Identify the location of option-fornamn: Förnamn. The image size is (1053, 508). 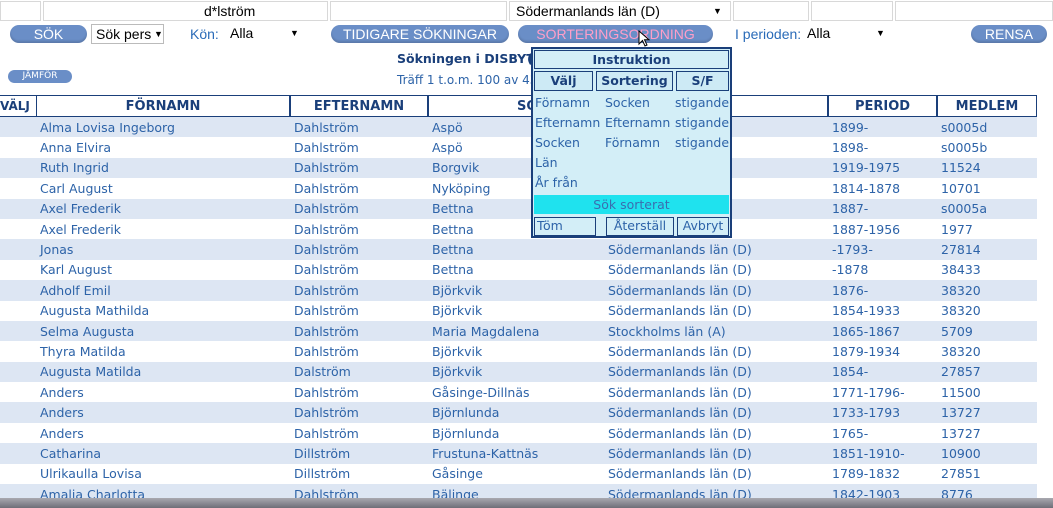
(562, 102).